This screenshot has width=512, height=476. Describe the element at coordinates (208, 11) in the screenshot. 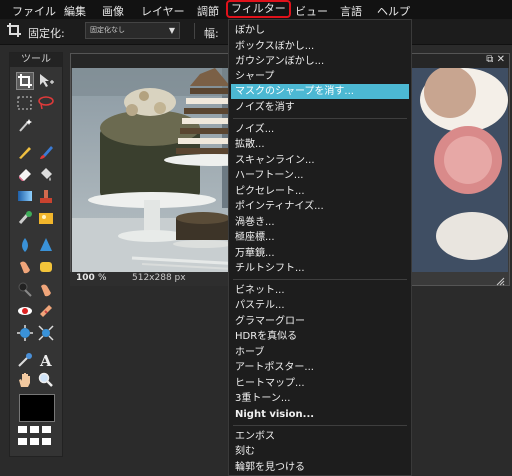

I see `menu-adjust: 調節` at that location.